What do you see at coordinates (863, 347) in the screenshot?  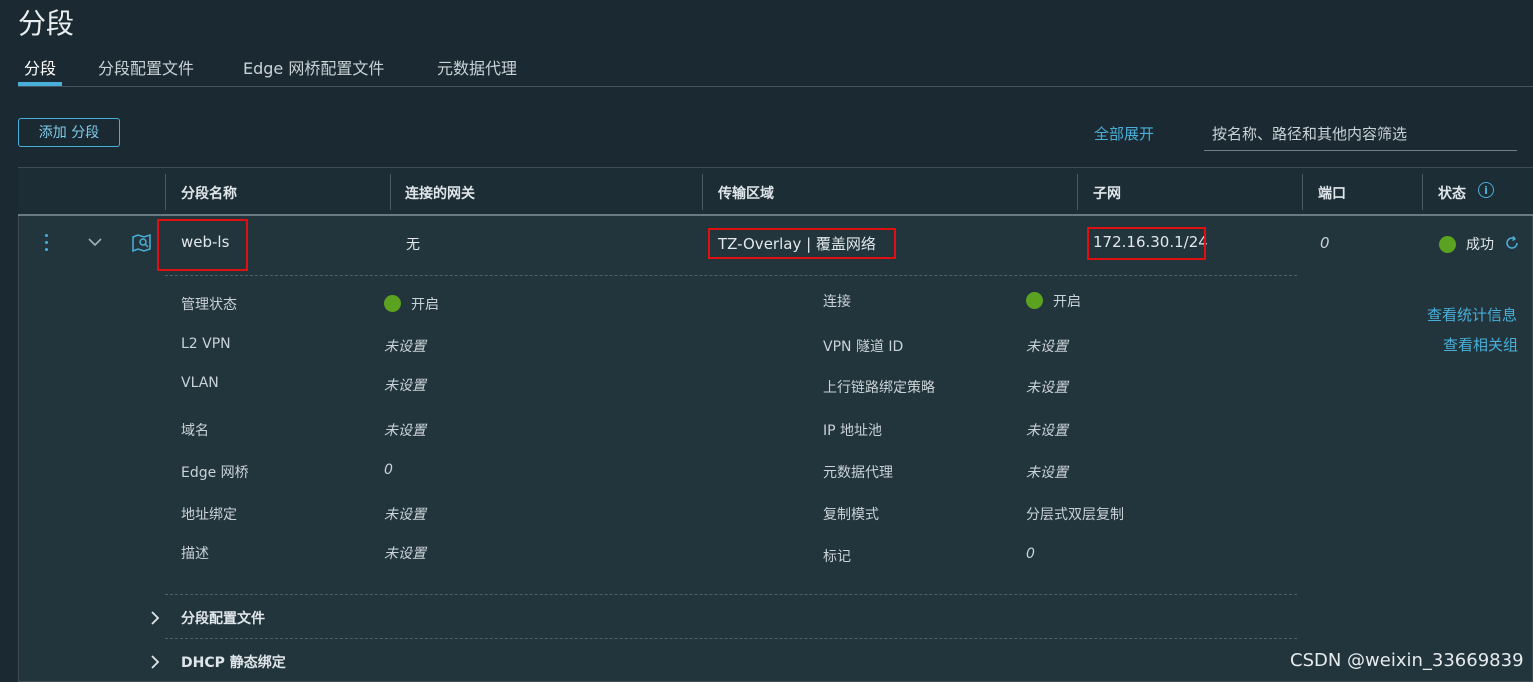 I see `detail-label-vpn-tunnel-id: VPN 隧道 ID` at bounding box center [863, 347].